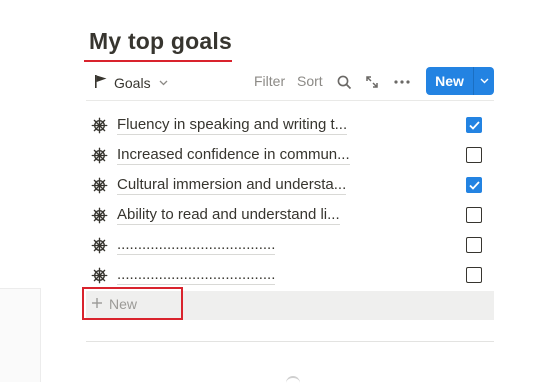  What do you see at coordinates (484, 81) in the screenshot?
I see `new-dropdown-chevron-icon` at bounding box center [484, 81].